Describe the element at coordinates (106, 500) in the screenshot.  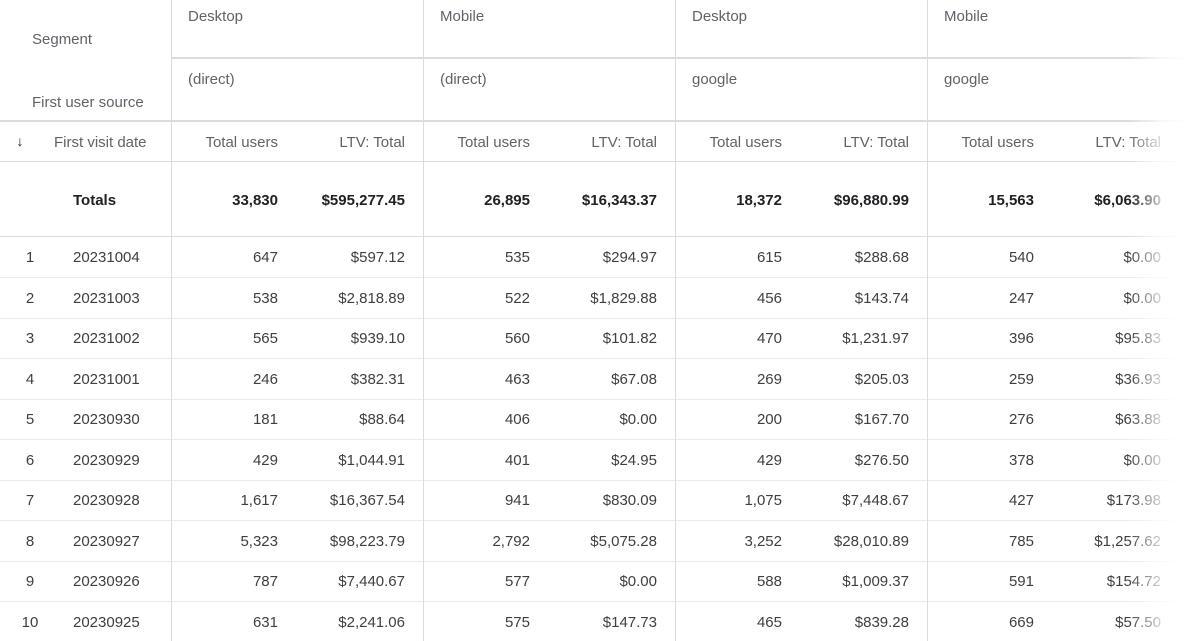
I see `row-first-visit-date: 20230928` at that location.